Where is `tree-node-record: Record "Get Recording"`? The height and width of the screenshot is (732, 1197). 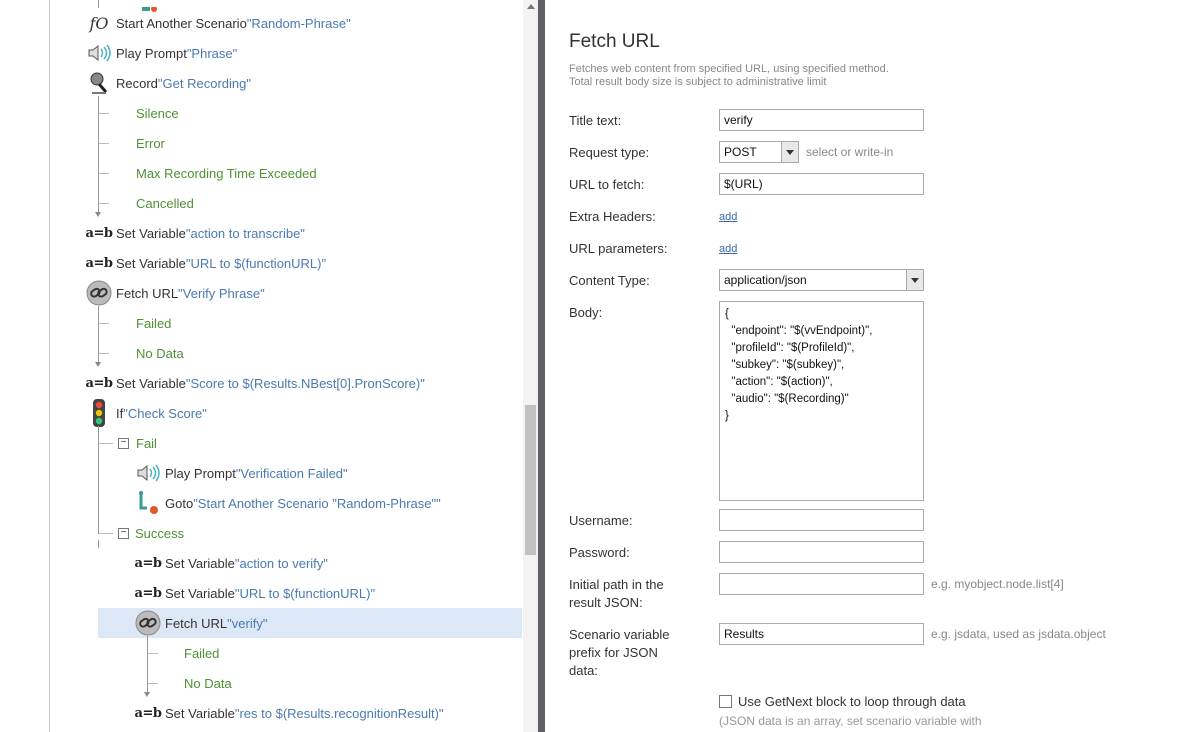
tree-node-record: Record "Get Recording" is located at coordinates (168, 83).